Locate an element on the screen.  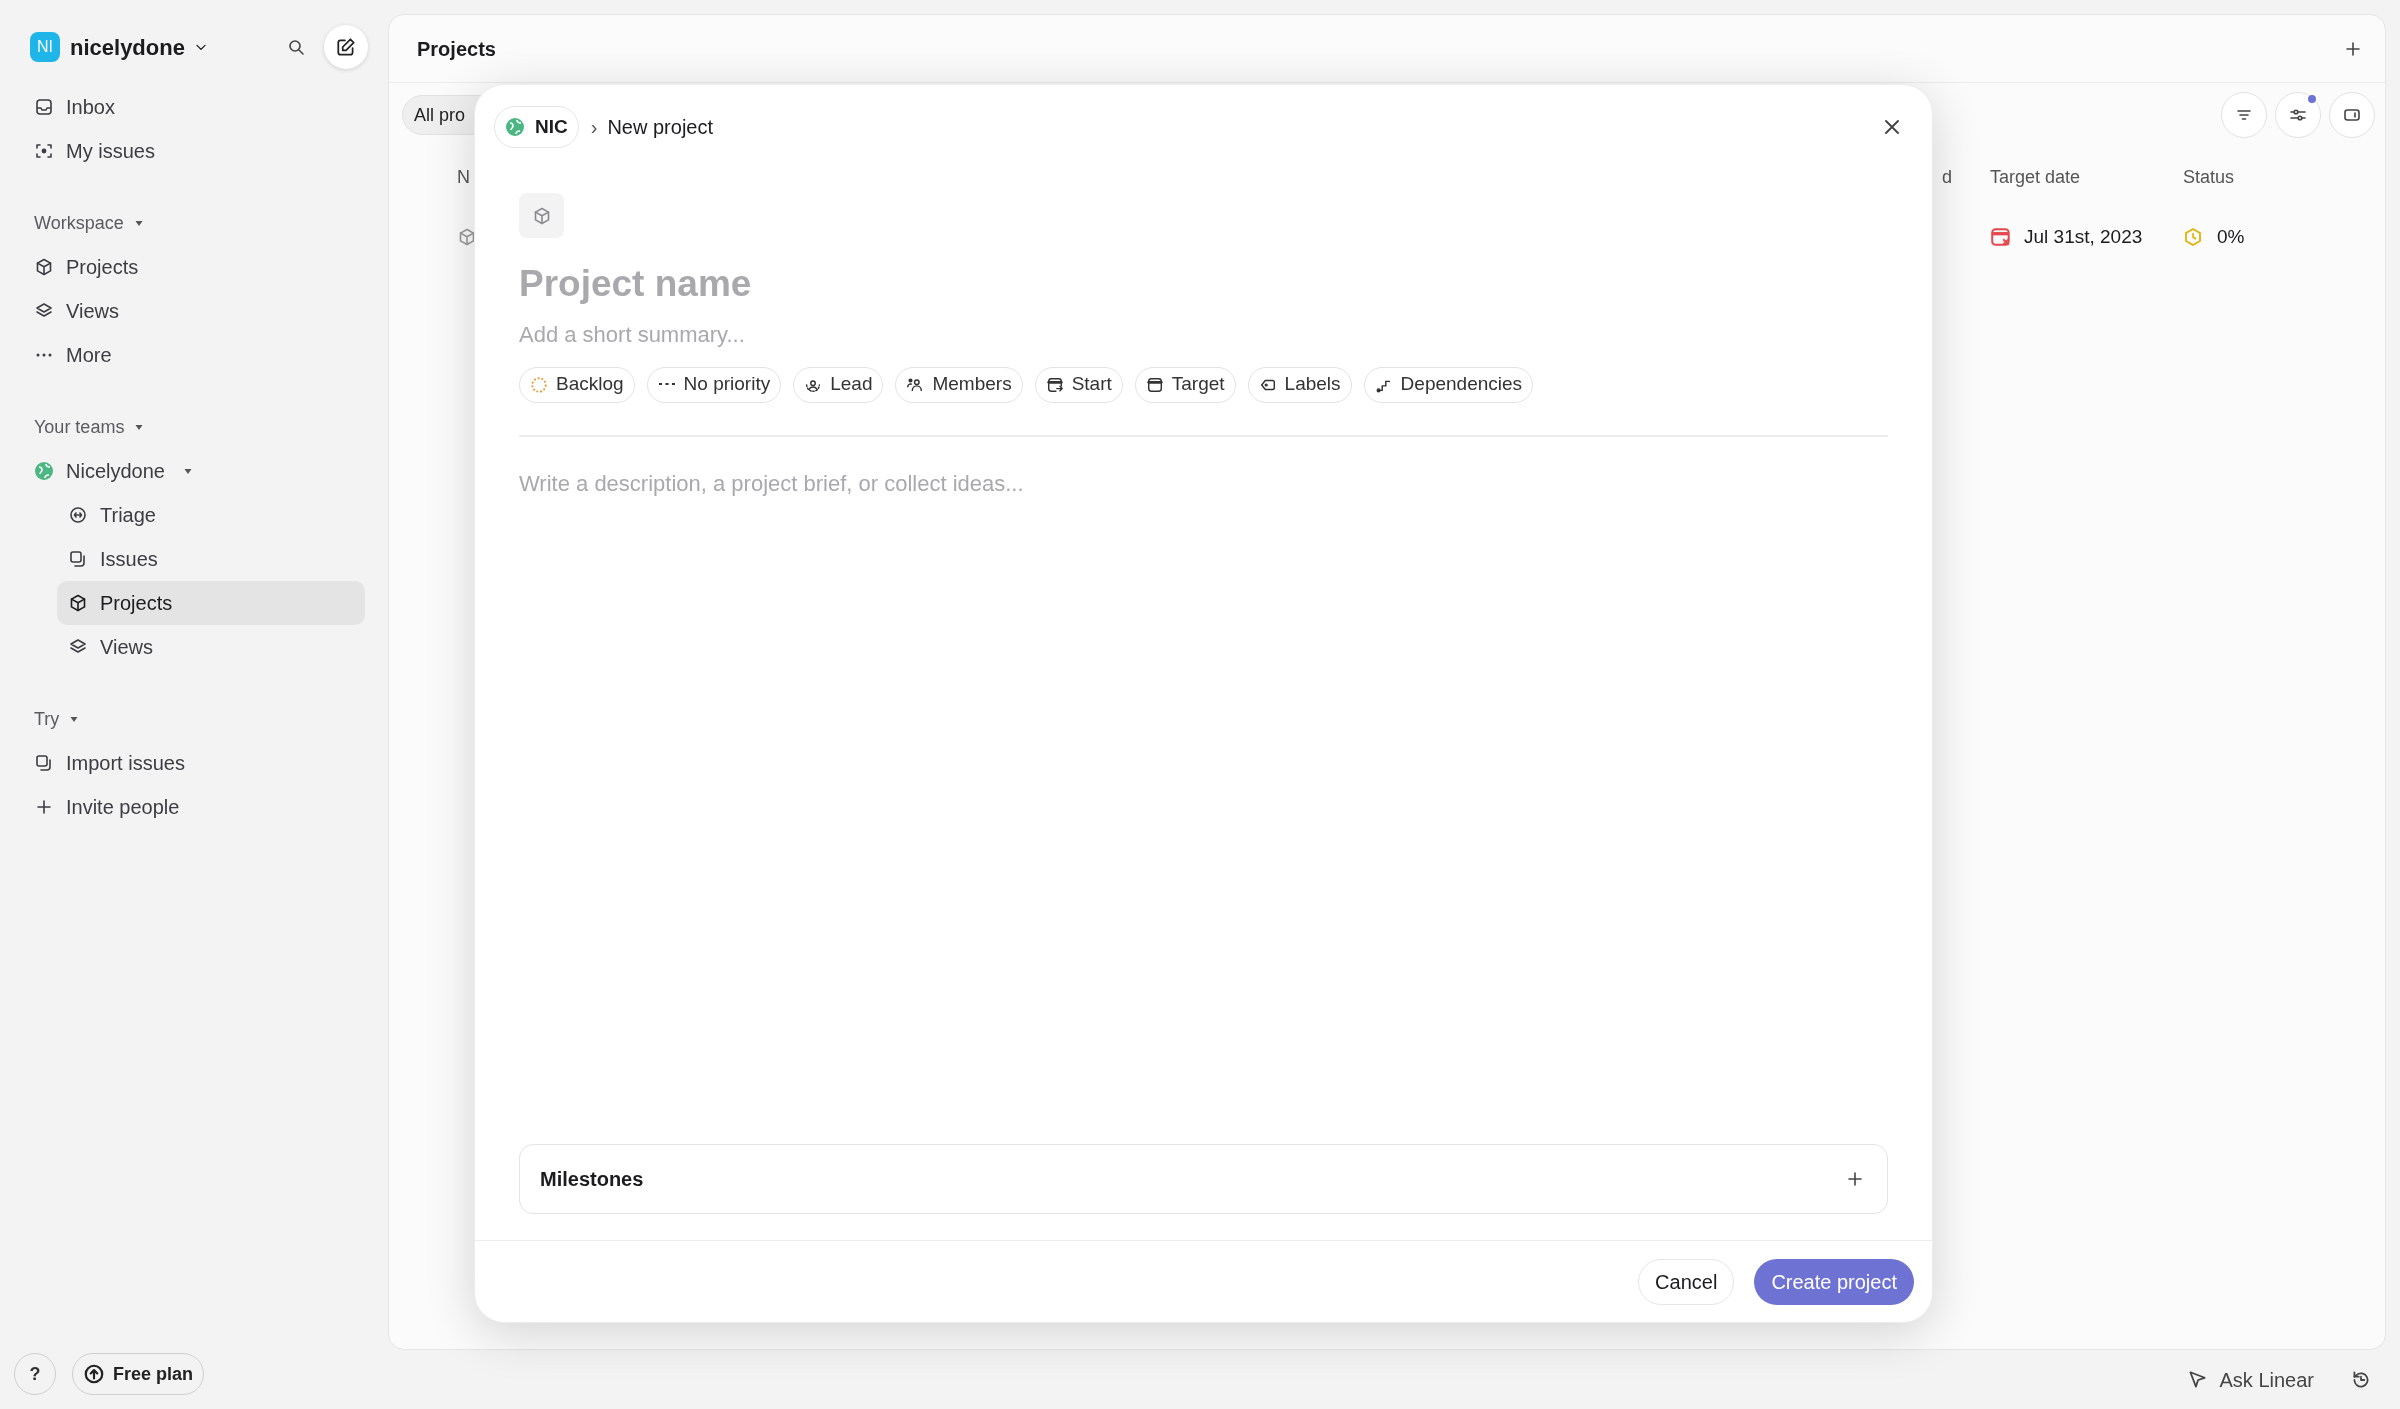
column-header: d is located at coordinates (1947, 177).